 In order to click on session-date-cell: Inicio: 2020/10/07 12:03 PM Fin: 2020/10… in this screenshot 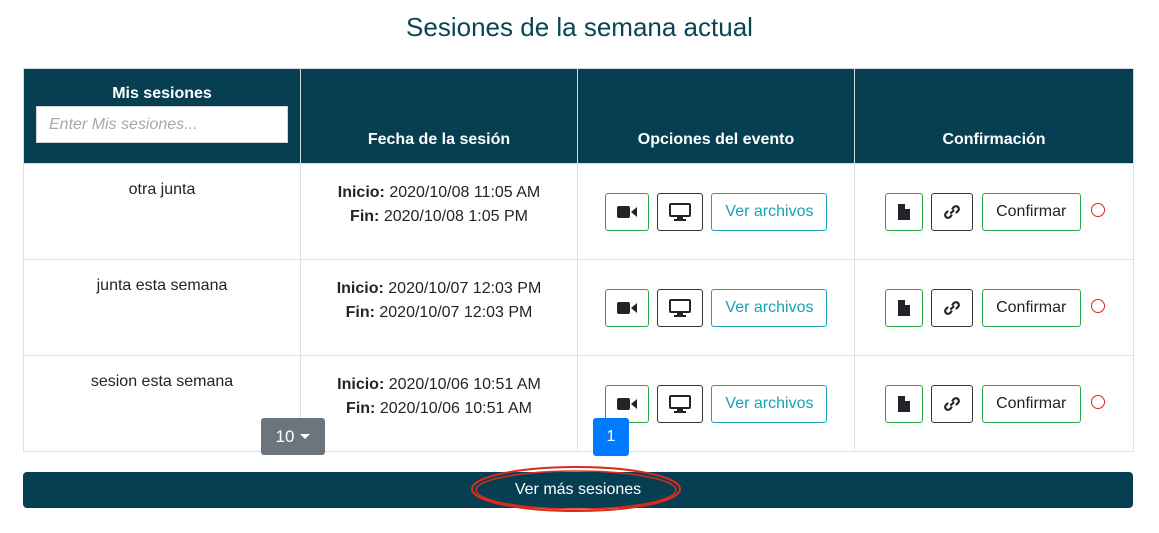, I will do `click(439, 307)`.